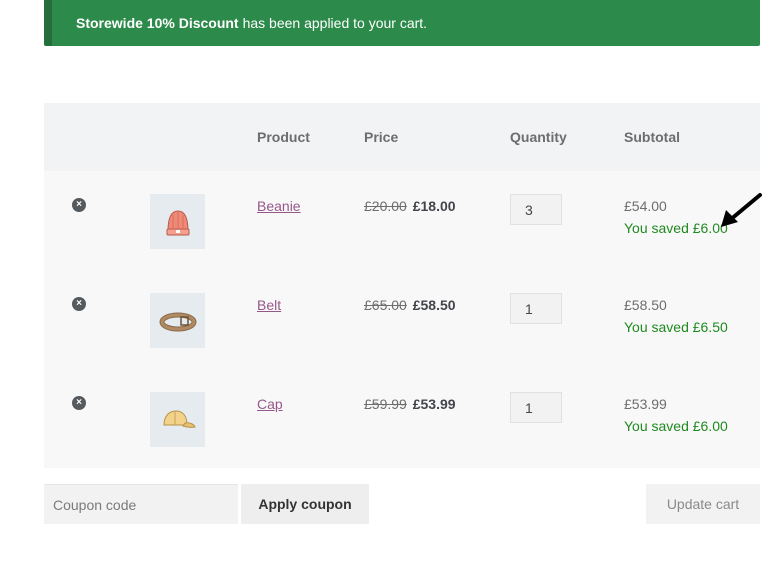  Describe the element at coordinates (538, 137) in the screenshot. I see `header-quantity: Quantity` at that location.